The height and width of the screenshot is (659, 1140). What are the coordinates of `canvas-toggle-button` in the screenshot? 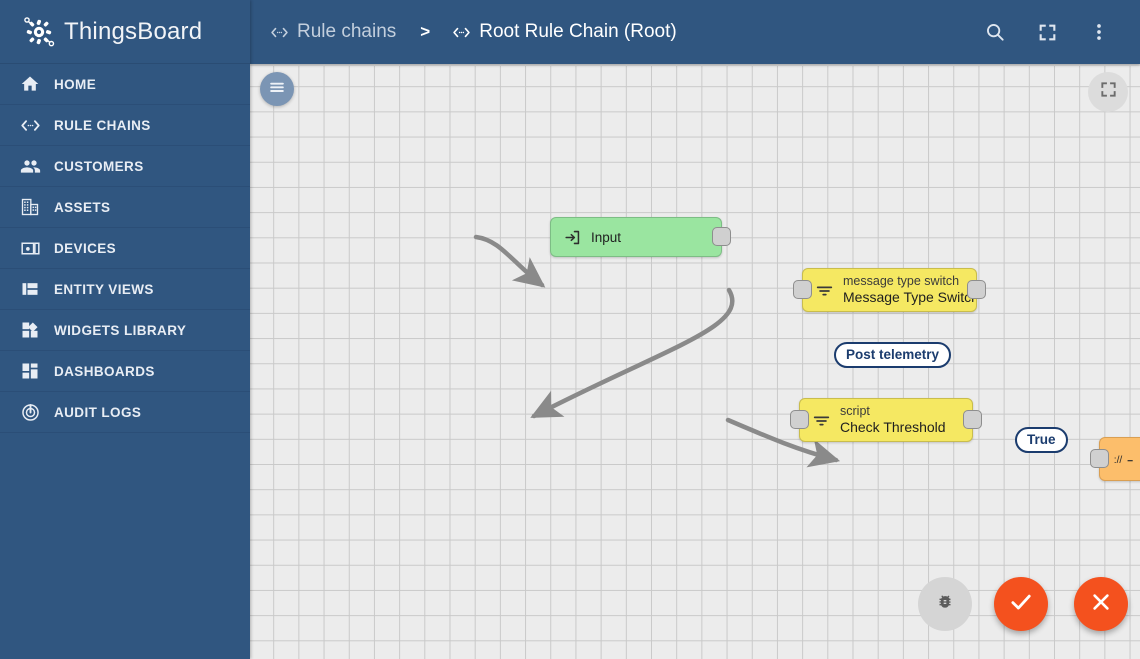 It's located at (277, 89).